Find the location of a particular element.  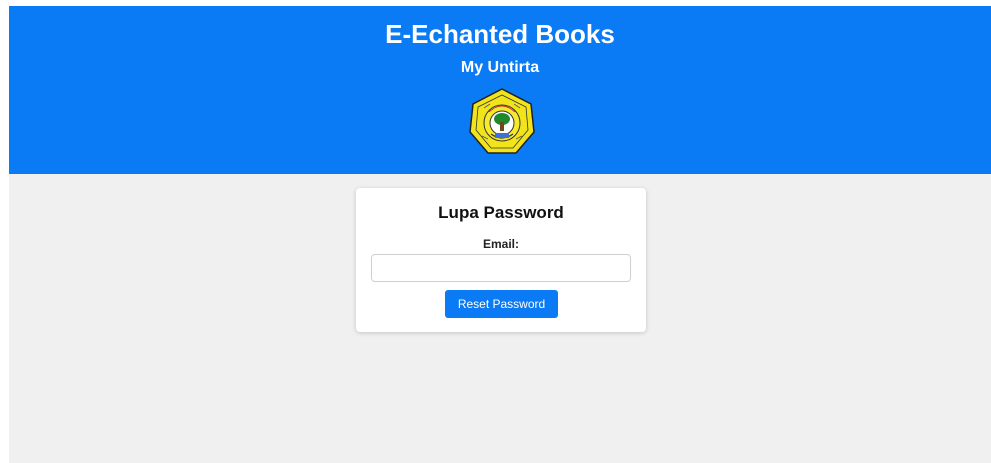

site-title: E-Echanted Books is located at coordinates (500, 34).